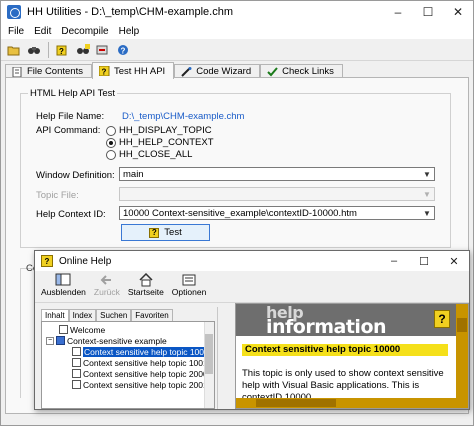 Image resolution: width=474 pixels, height=426 pixels. What do you see at coordinates (148, 384) in the screenshot?
I see `tree-item-label: Context sensitive help topic 20010` at bounding box center [148, 384].